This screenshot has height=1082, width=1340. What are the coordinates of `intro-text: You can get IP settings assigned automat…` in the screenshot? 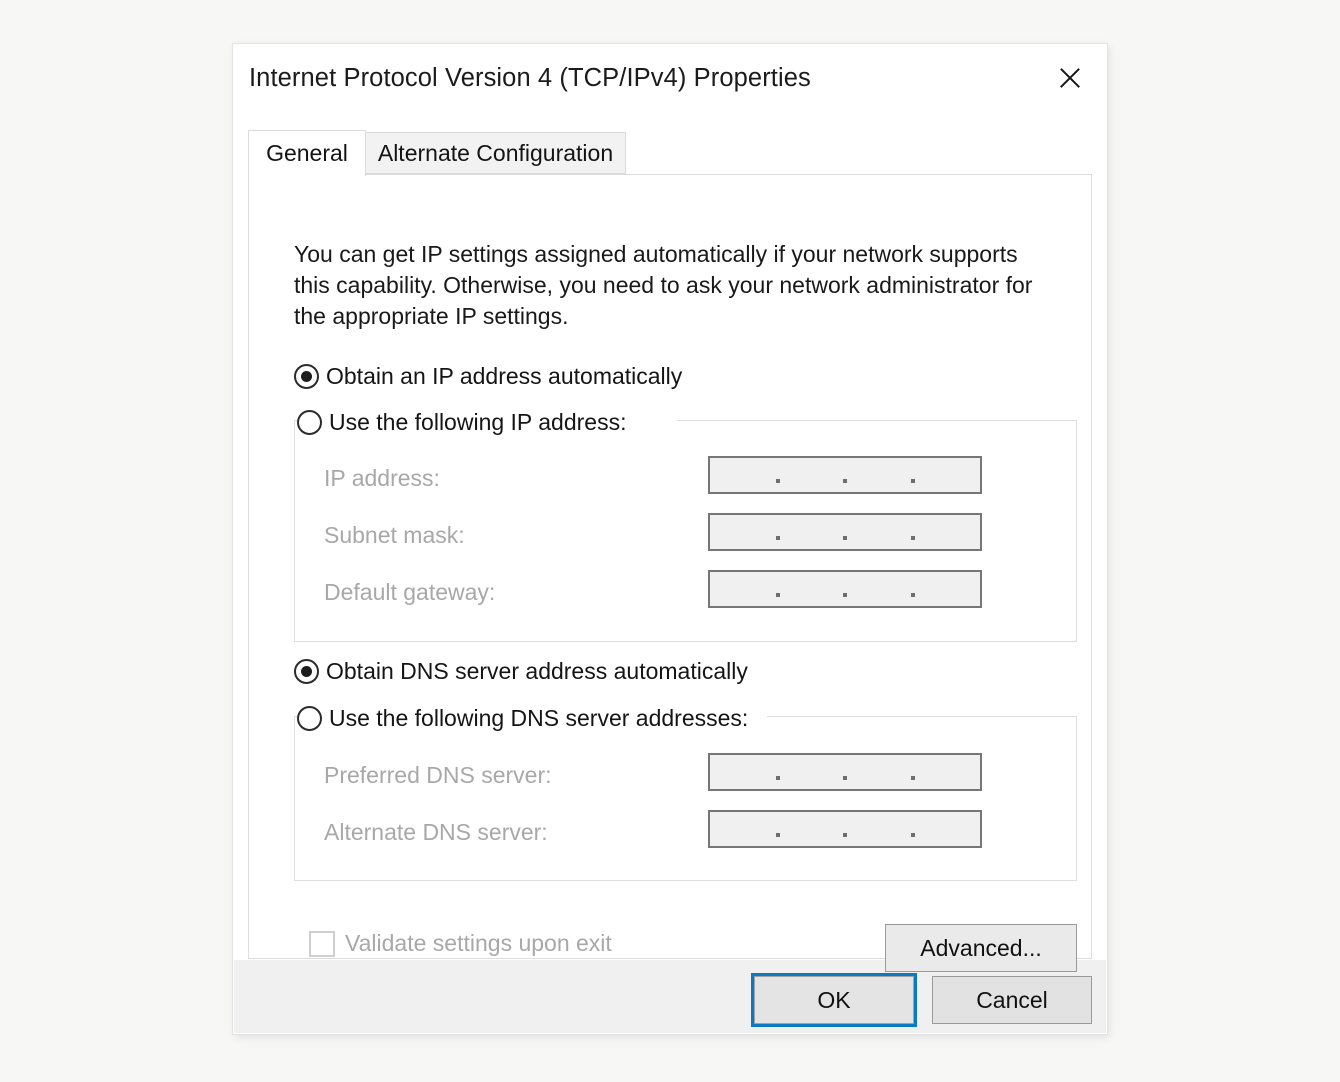 It's located at (663, 285).